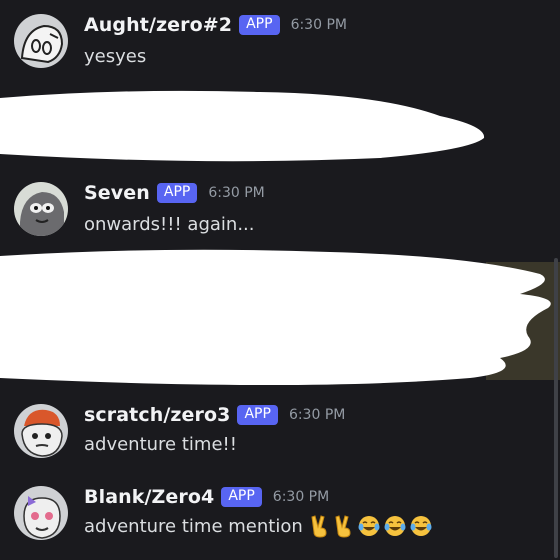  What do you see at coordinates (41, 41) in the screenshot?
I see `ghost-face-avatar` at bounding box center [41, 41].